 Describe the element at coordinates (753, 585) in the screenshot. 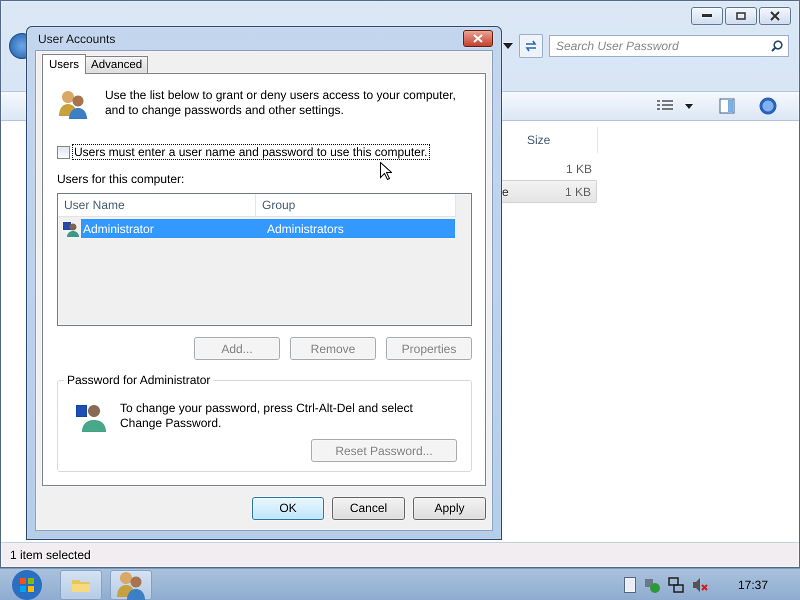

I see `clock: 17:37` at that location.